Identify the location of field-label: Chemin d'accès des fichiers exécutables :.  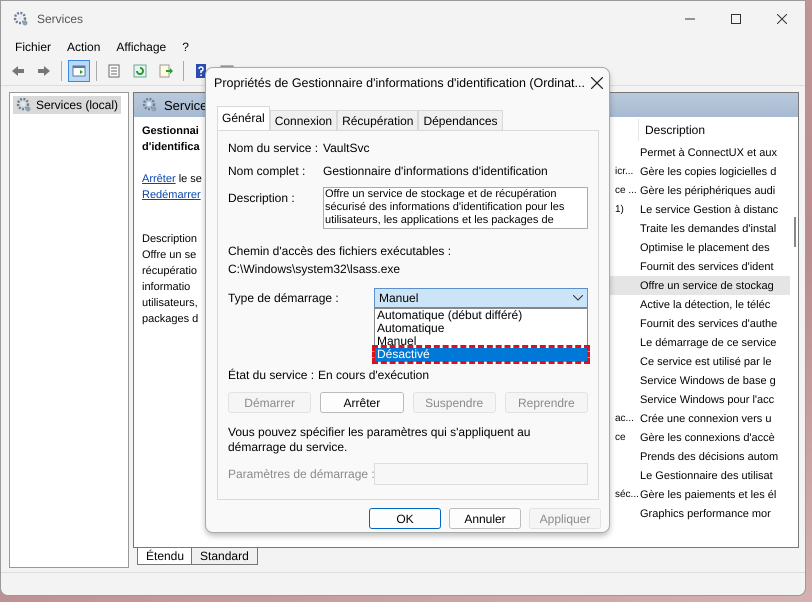
(340, 251).